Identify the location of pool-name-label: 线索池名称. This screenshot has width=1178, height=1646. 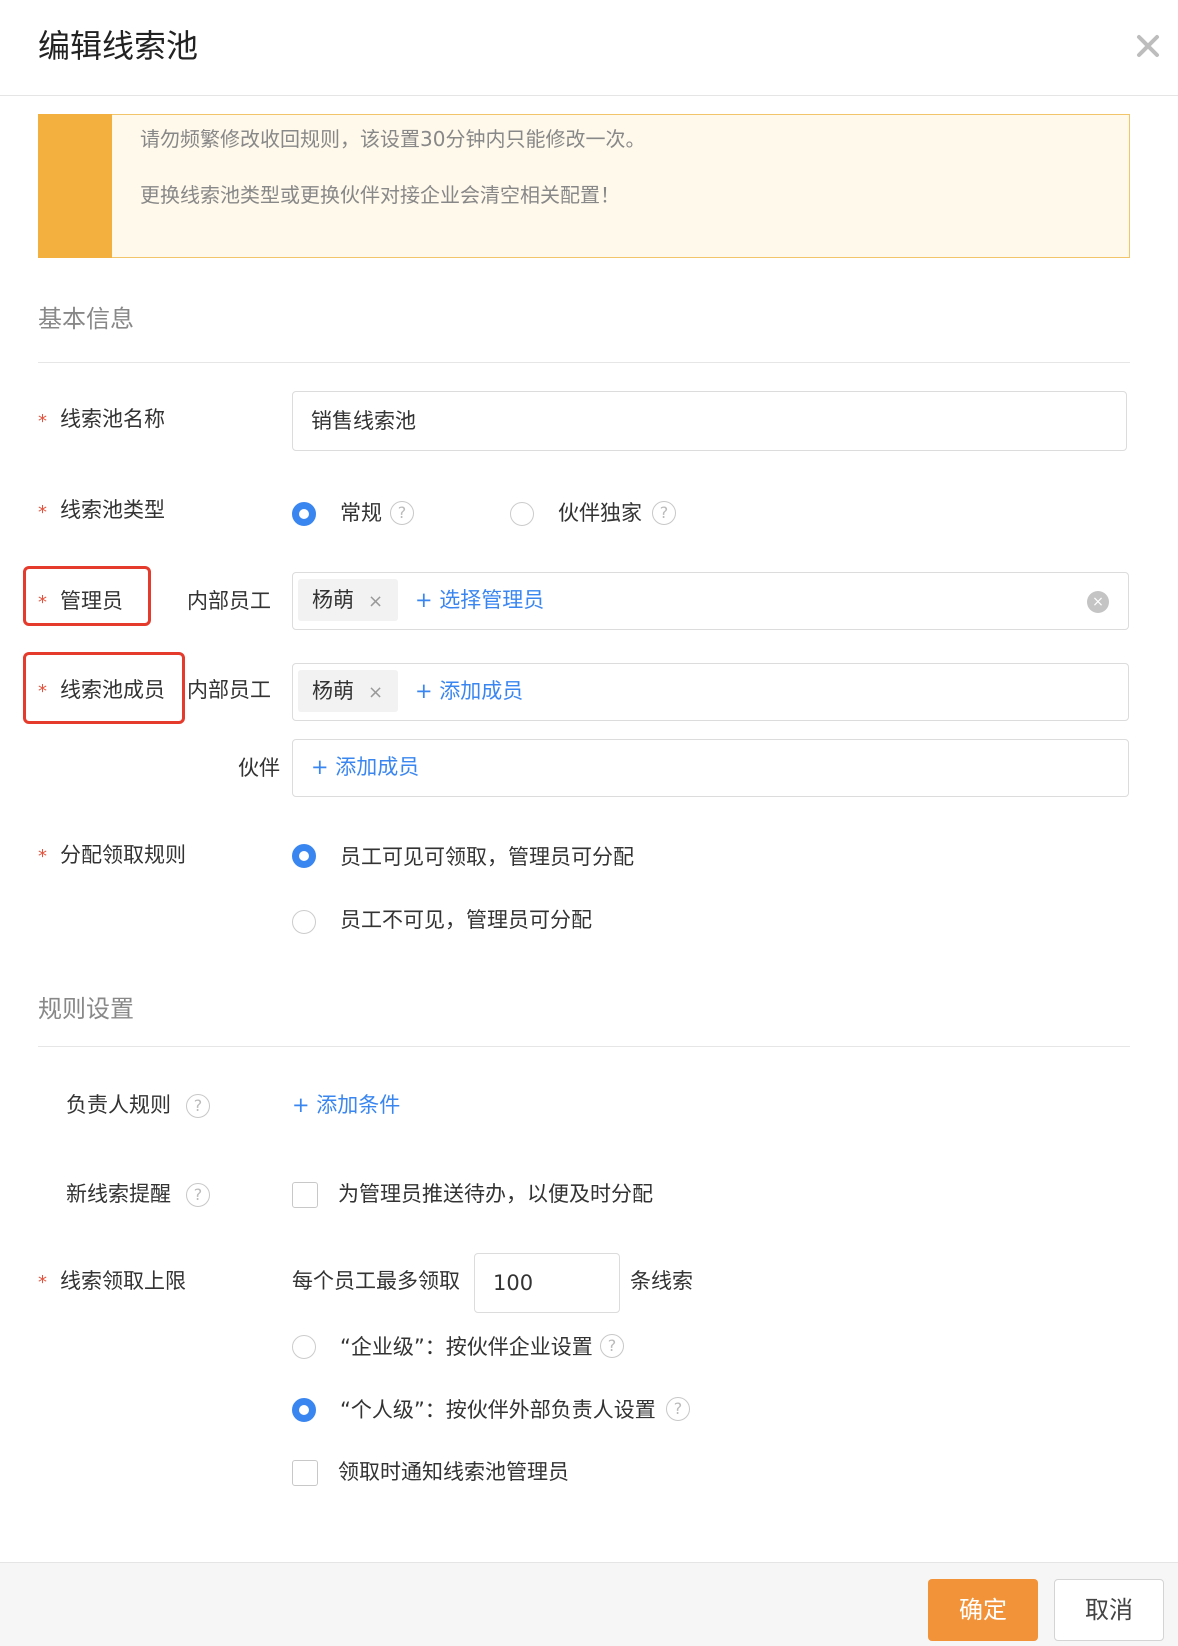
(112, 419).